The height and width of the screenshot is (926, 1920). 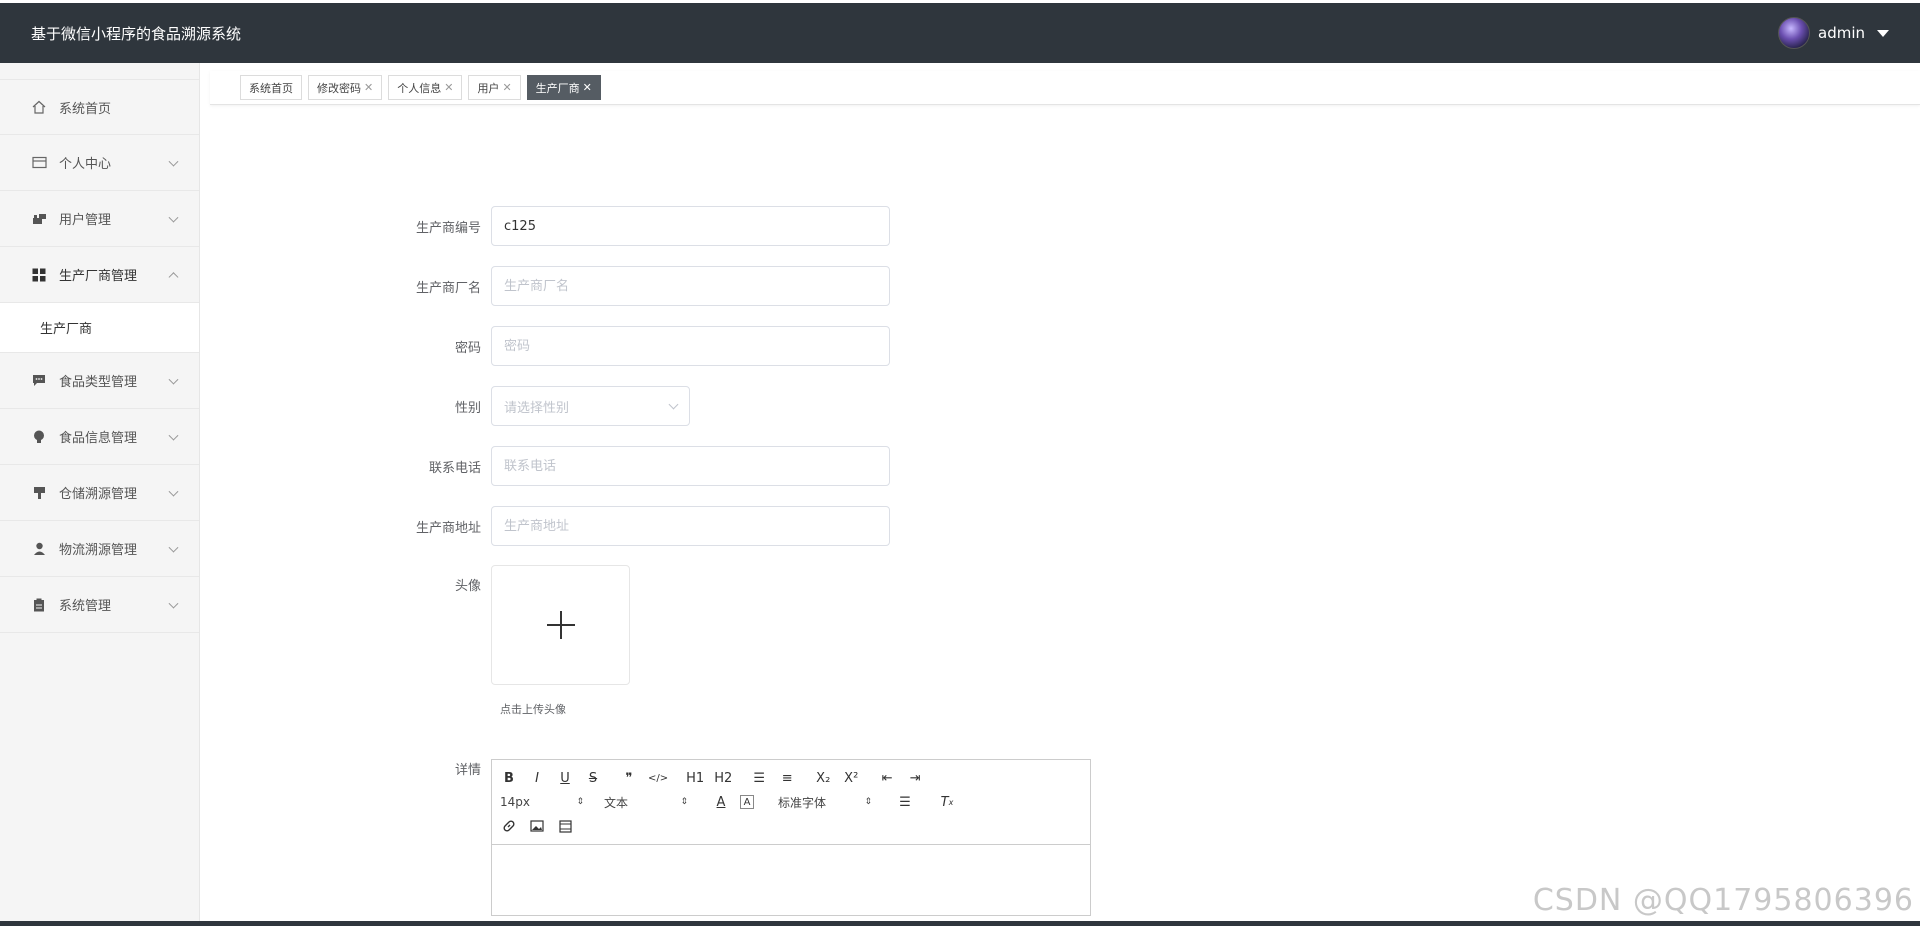 What do you see at coordinates (658, 778) in the screenshot?
I see `code-block-button: </>` at bounding box center [658, 778].